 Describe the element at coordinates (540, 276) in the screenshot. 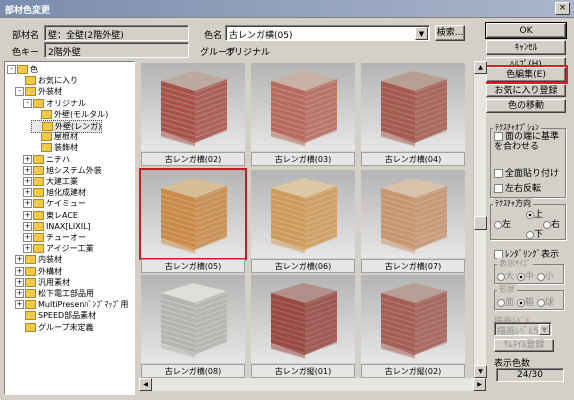

I see `size-small-radio` at that location.